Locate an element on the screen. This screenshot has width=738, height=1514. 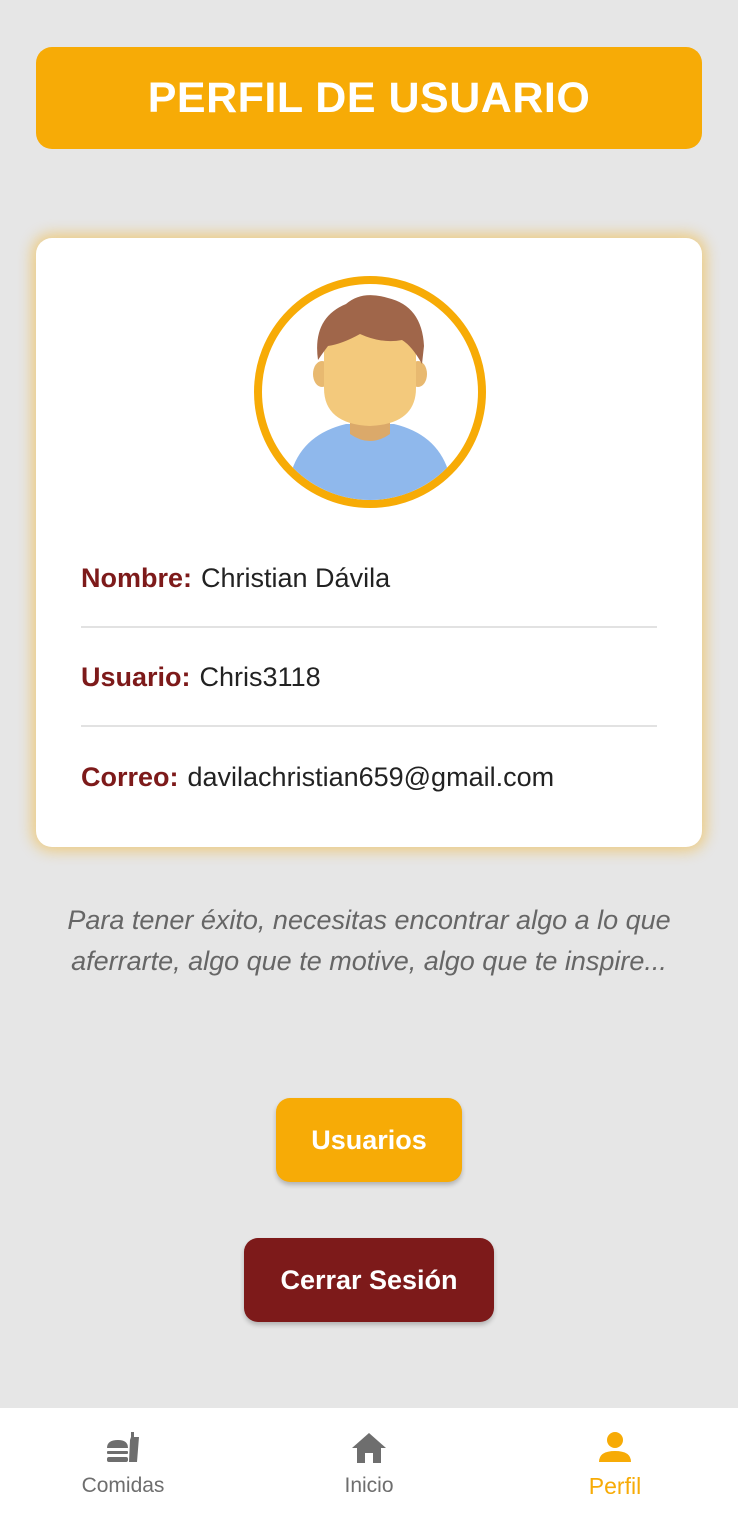
nav-item-comidas: Comidas is located at coordinates (123, 1461).